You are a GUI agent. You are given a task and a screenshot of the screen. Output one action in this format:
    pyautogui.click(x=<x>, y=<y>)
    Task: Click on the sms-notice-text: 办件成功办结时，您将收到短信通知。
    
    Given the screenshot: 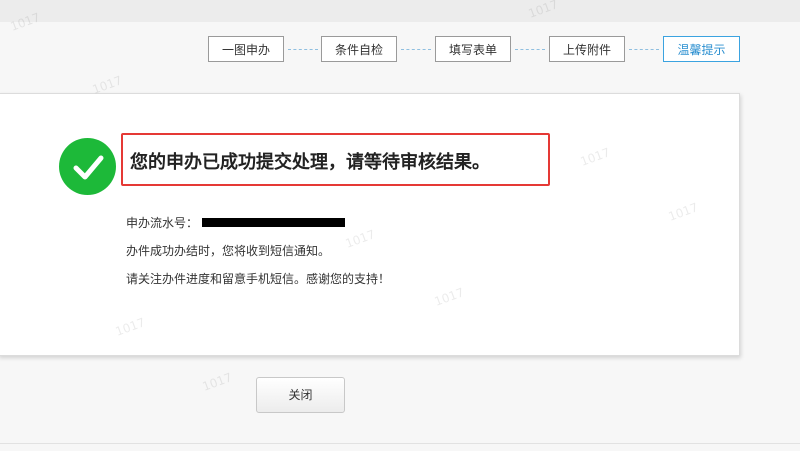 What is the action you would take?
    pyautogui.click(x=228, y=251)
    